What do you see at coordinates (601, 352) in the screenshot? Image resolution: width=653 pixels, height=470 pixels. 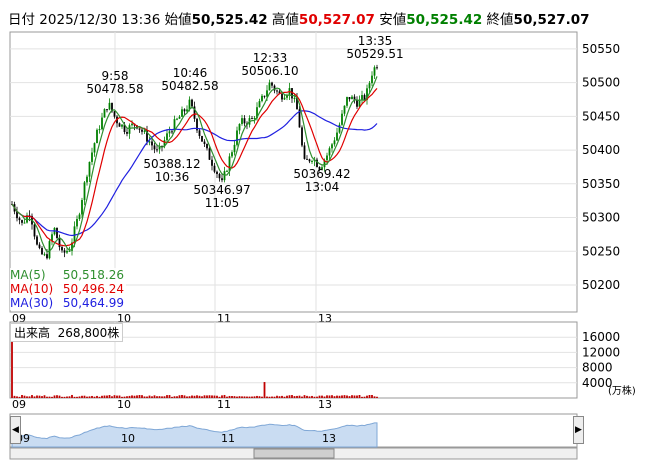 I see `volume-tick-label: 12000` at bounding box center [601, 352].